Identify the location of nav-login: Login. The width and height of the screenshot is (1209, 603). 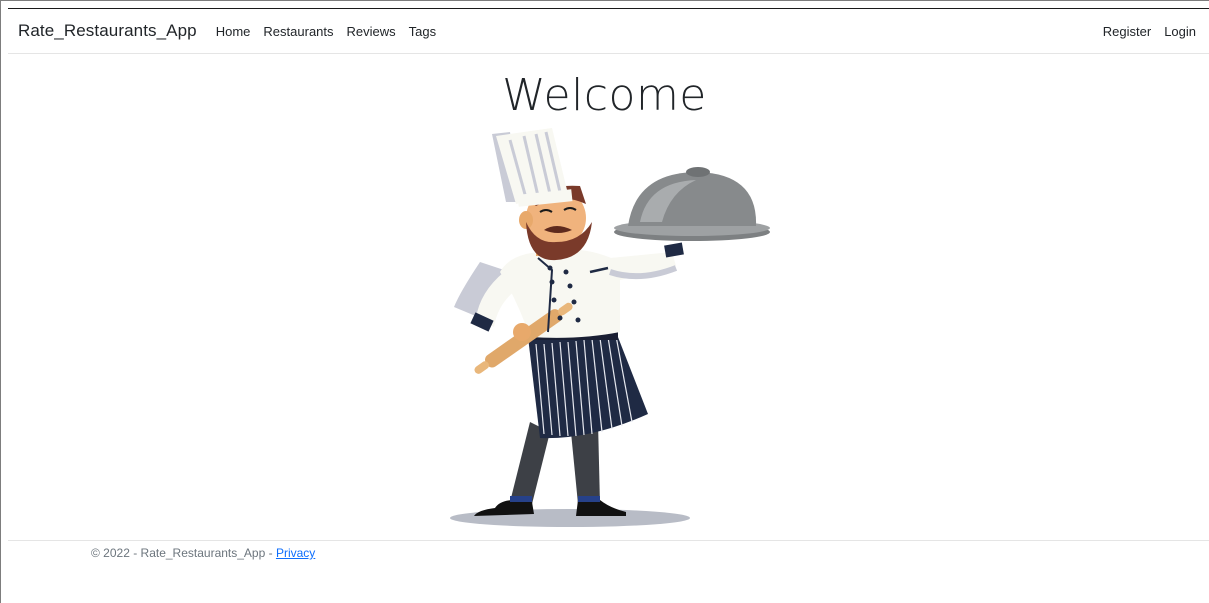
(1180, 31).